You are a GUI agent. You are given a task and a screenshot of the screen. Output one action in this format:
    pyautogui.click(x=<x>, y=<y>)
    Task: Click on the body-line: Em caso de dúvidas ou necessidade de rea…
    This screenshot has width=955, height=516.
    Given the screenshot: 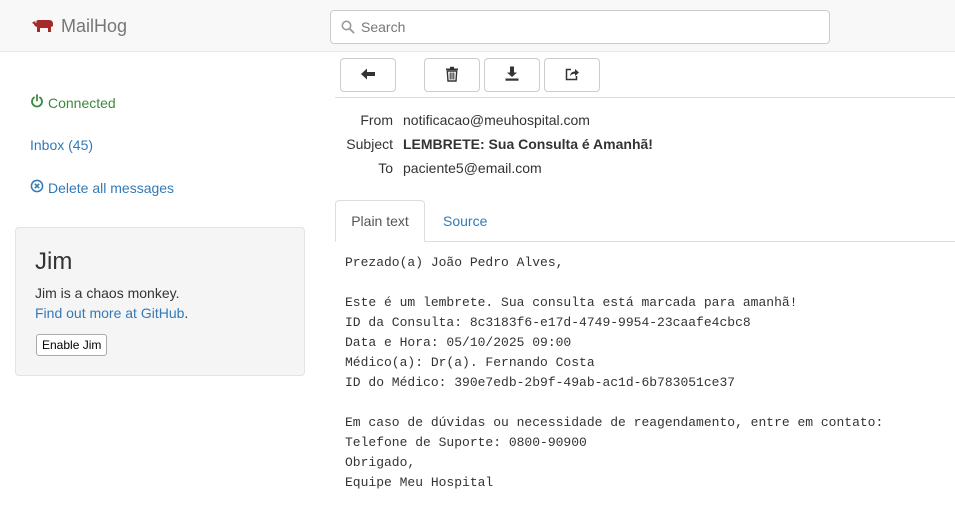 What is the action you would take?
    pyautogui.click(x=614, y=422)
    